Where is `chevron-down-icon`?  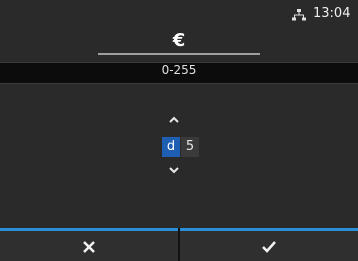 chevron-down-icon is located at coordinates (174, 170).